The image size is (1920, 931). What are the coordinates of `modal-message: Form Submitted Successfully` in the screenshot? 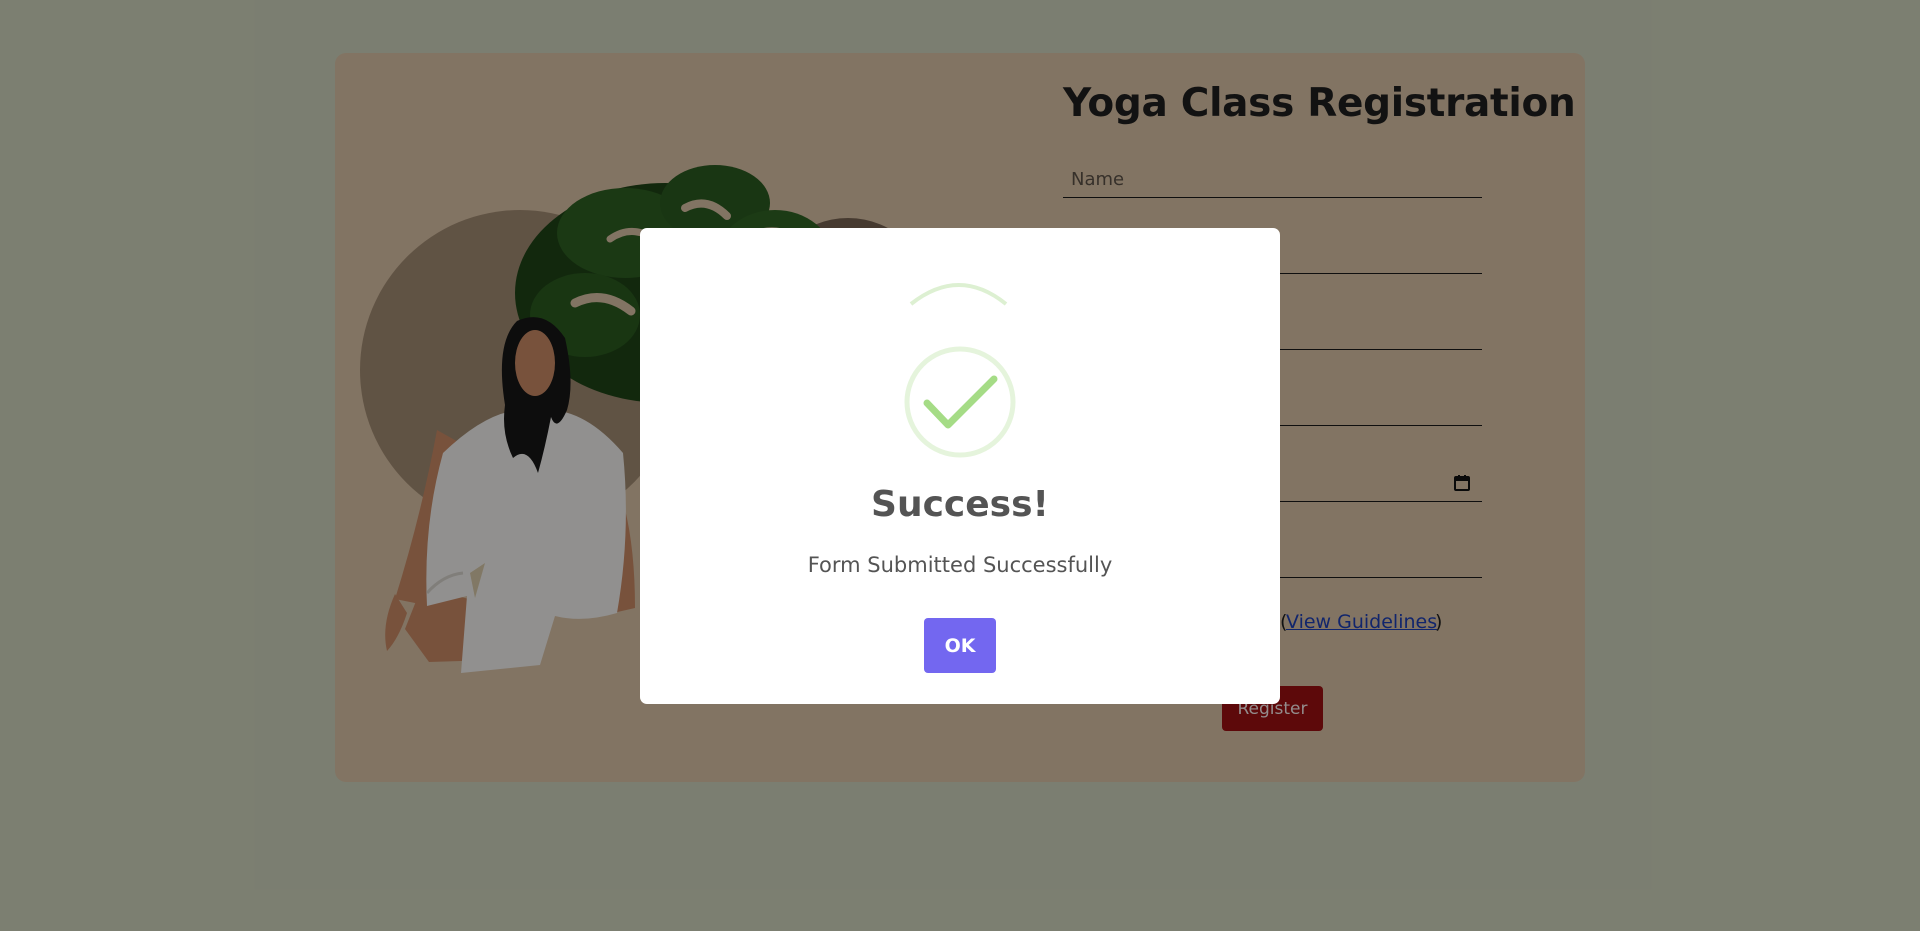 It's located at (960, 565).